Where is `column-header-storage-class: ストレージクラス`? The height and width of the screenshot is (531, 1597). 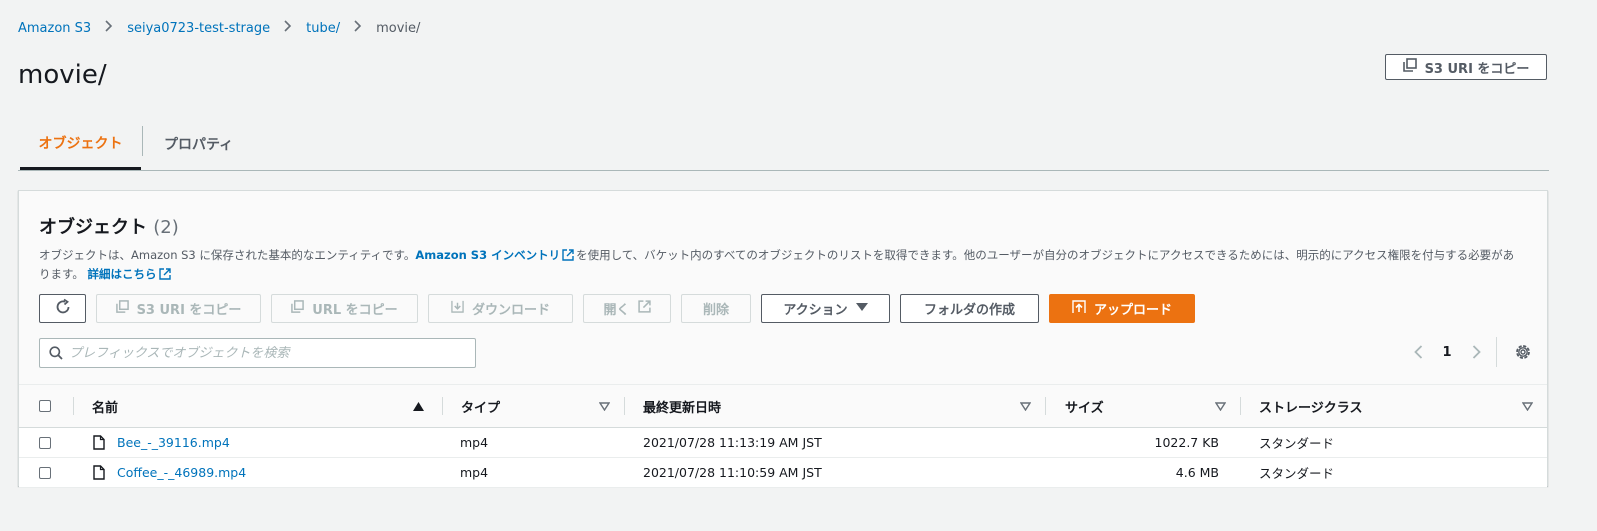
column-header-storage-class: ストレージクラス is located at coordinates (1403, 406).